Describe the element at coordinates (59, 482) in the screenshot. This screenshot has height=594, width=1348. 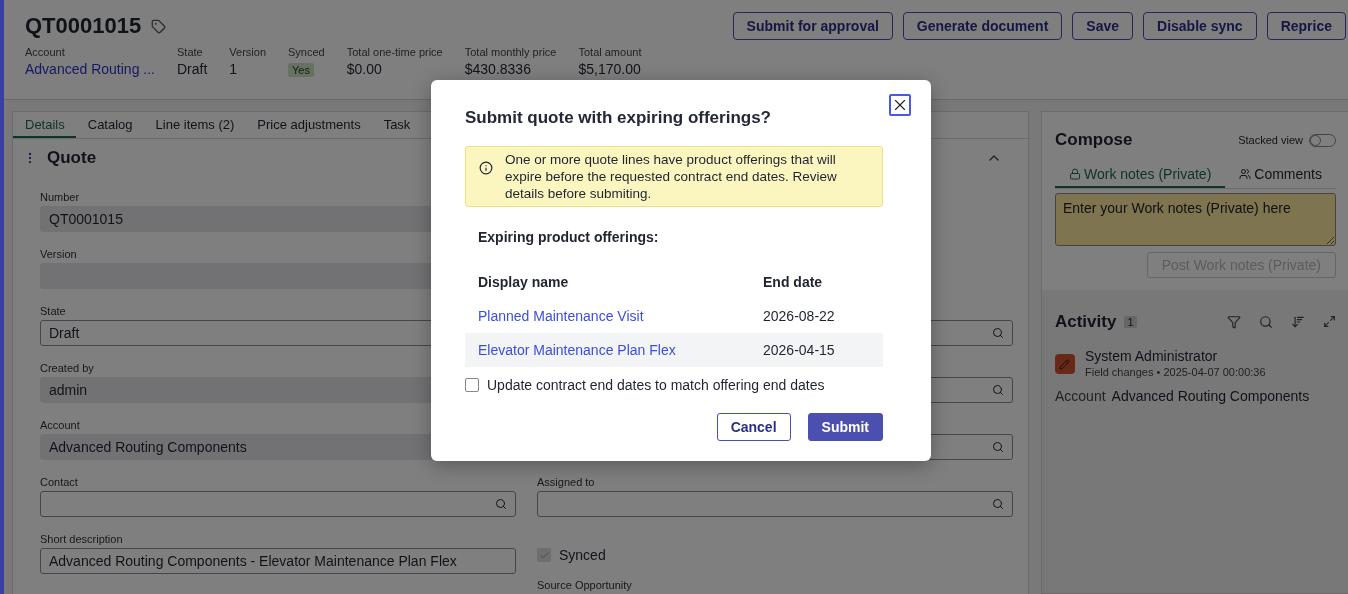
I see `field-label: Contact` at that location.